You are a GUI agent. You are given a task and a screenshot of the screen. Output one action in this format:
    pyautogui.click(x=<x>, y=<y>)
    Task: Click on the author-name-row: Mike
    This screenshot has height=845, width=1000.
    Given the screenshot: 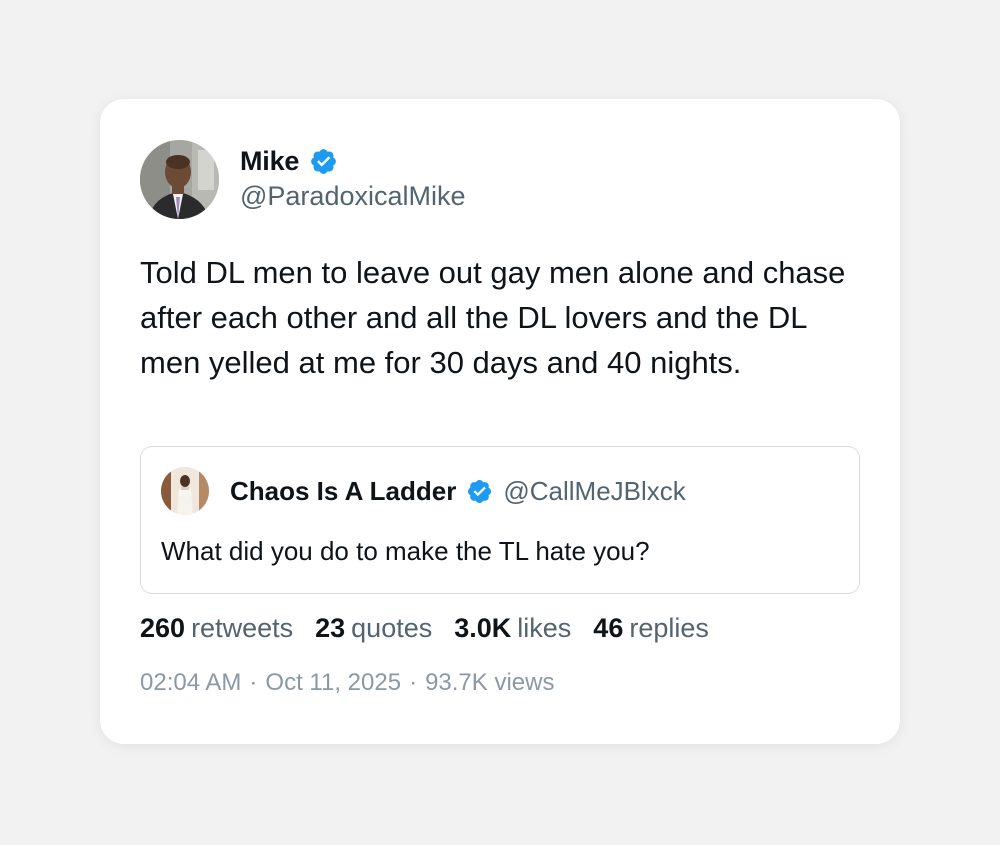 What is the action you would take?
    pyautogui.click(x=289, y=161)
    